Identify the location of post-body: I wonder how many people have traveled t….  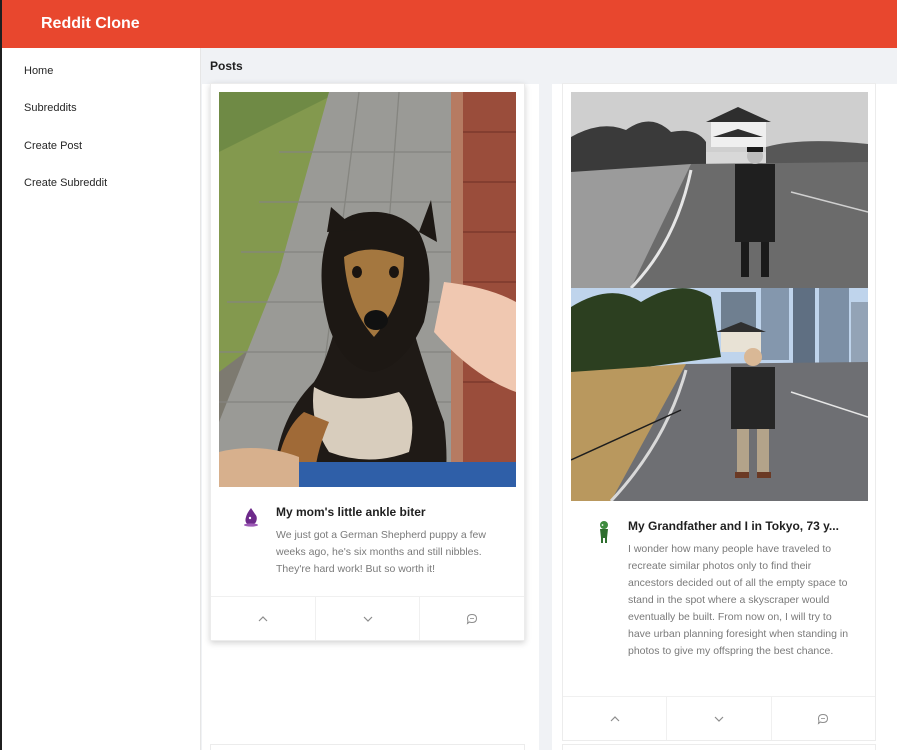
(738, 600).